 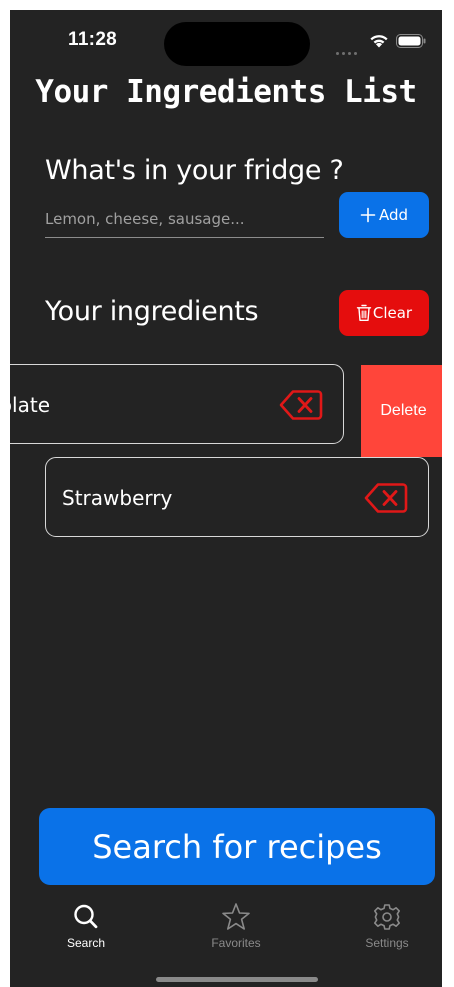 What do you see at coordinates (393, 215) in the screenshot?
I see `add-button-label: Add` at bounding box center [393, 215].